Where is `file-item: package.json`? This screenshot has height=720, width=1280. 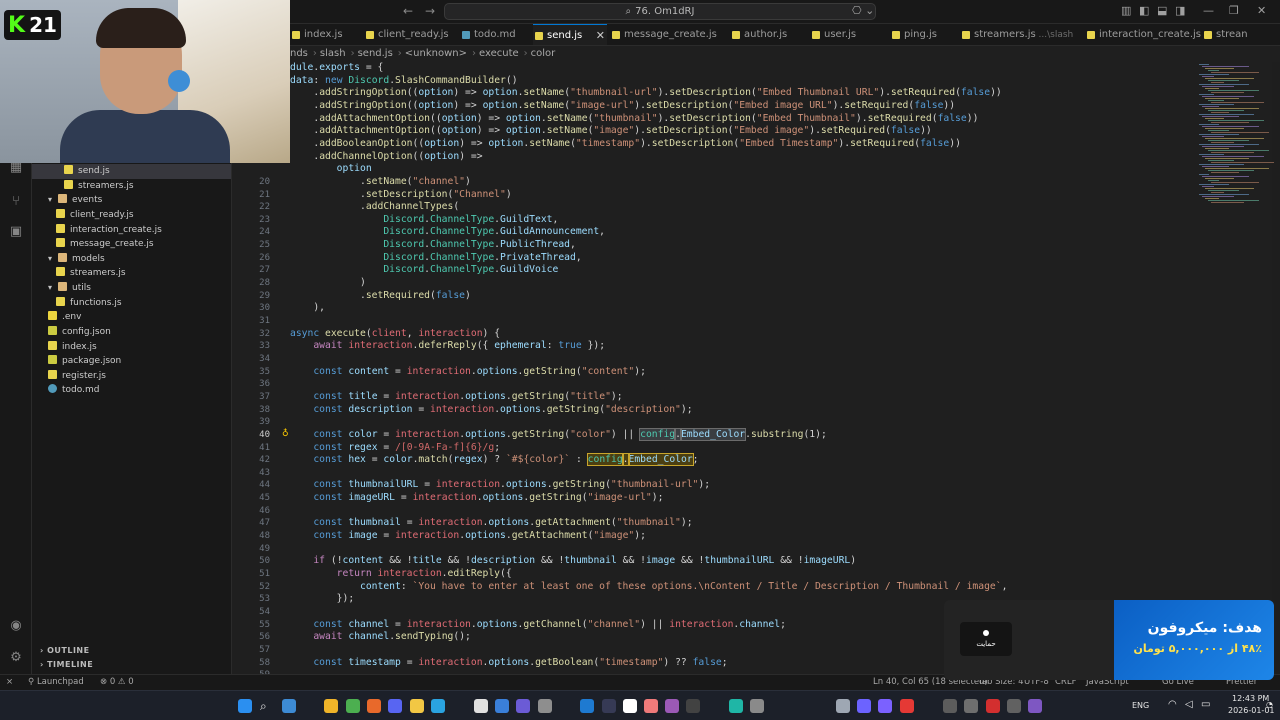 file-item: package.json is located at coordinates (131, 361).